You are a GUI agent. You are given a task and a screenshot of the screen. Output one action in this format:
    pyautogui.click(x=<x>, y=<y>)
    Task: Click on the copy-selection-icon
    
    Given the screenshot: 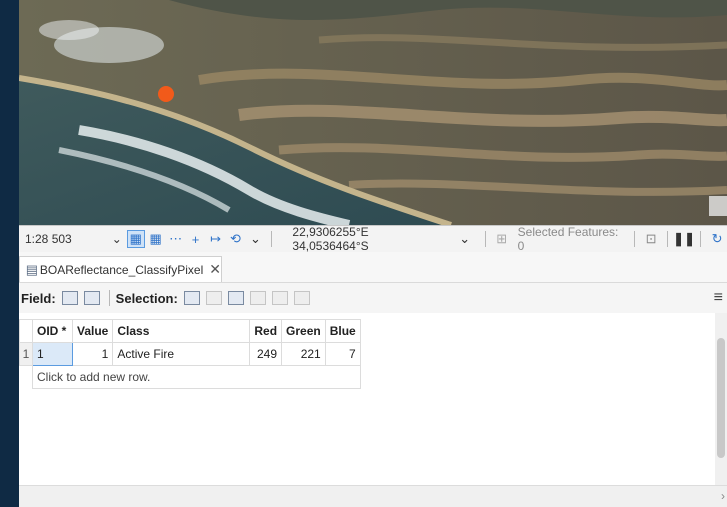 What is the action you would take?
    pyautogui.click(x=301, y=298)
    